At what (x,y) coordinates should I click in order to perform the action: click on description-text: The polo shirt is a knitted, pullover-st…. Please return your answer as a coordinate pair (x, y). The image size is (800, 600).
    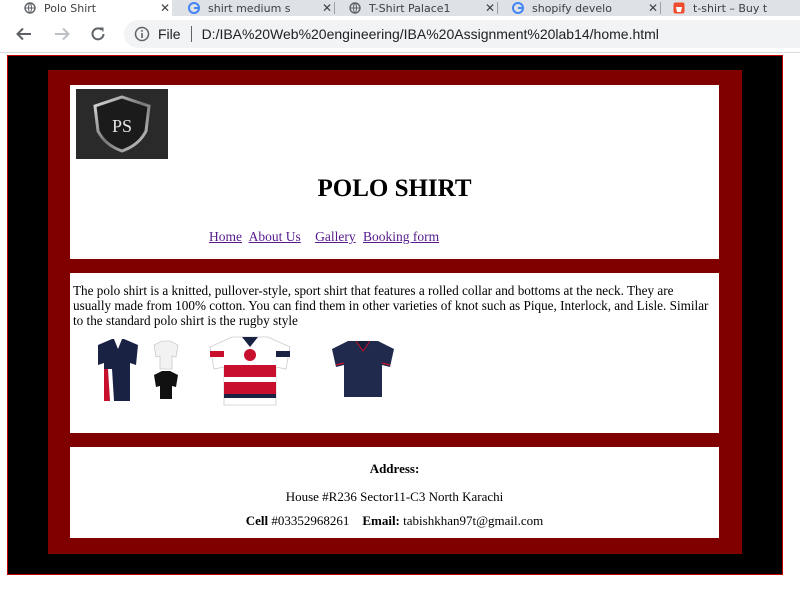
    Looking at the image, I should click on (391, 305).